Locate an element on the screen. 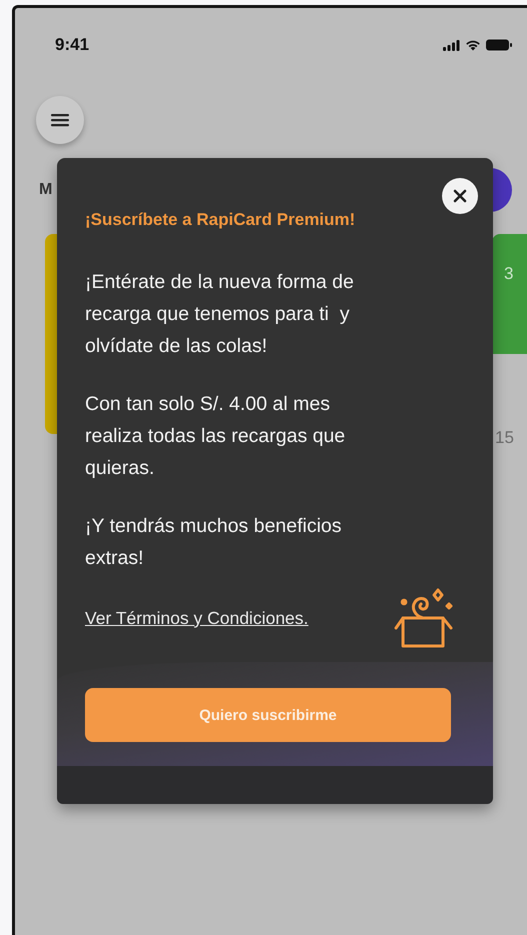  wifi-icon is located at coordinates (473, 45).